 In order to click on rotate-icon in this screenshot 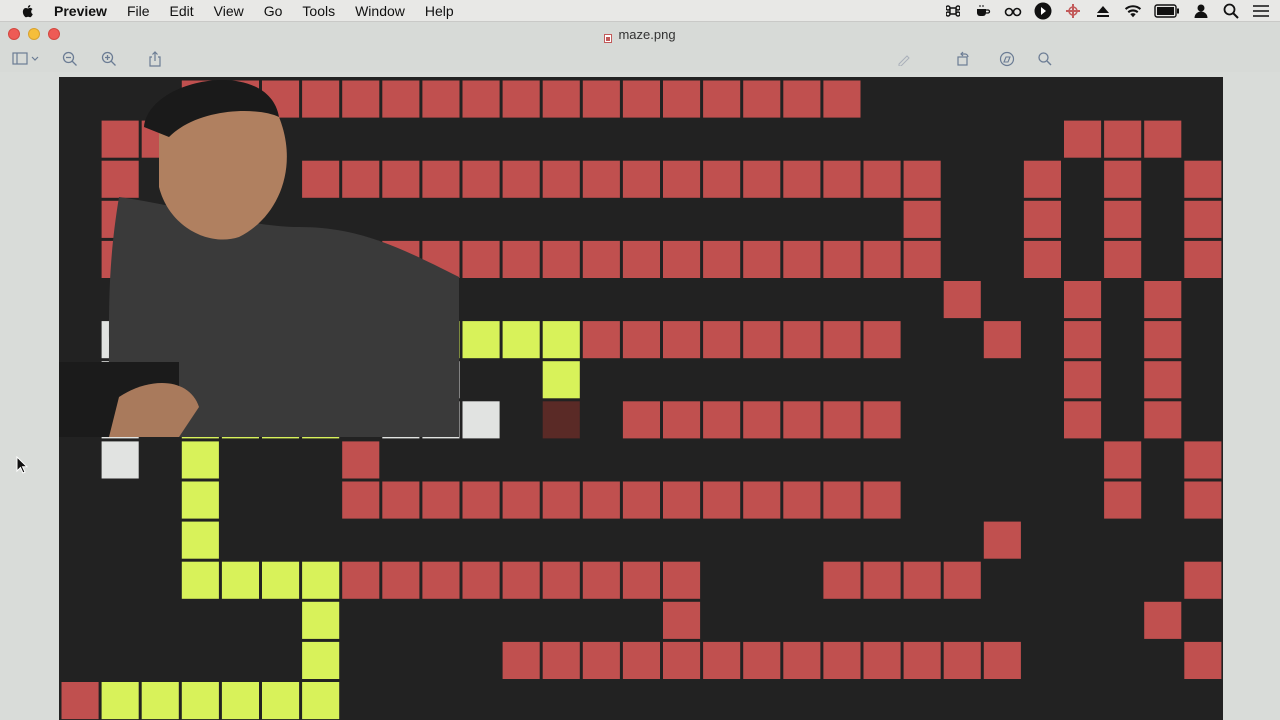, I will do `click(963, 59)`.